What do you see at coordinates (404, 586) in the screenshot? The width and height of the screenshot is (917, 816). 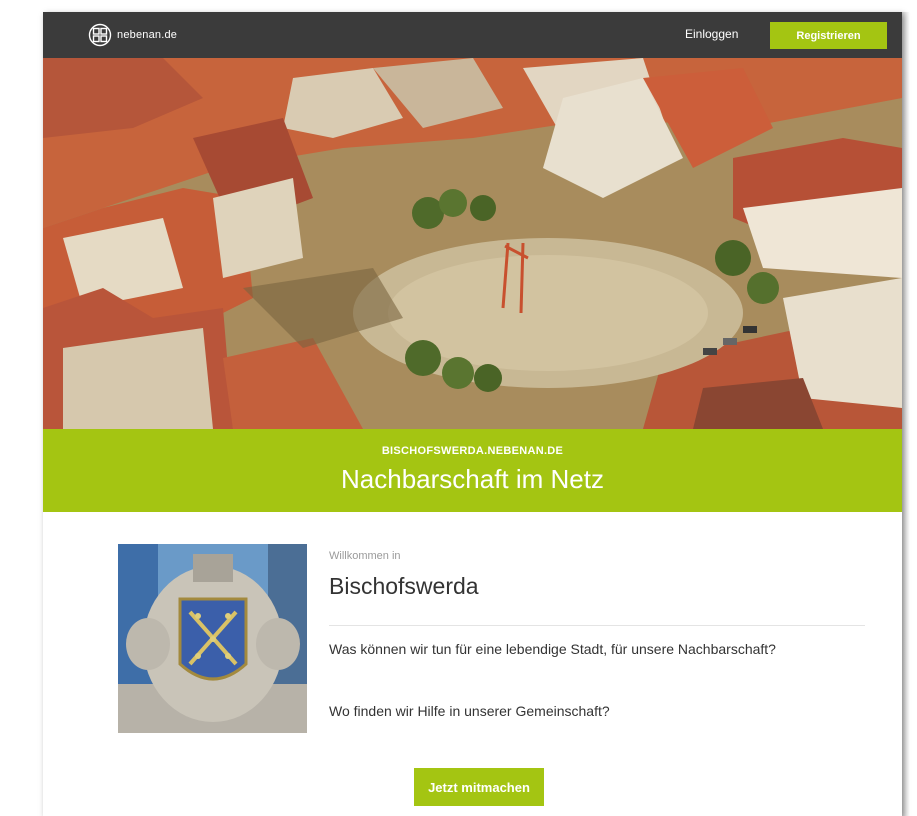 I see `town-title: Bischofswerda` at bounding box center [404, 586].